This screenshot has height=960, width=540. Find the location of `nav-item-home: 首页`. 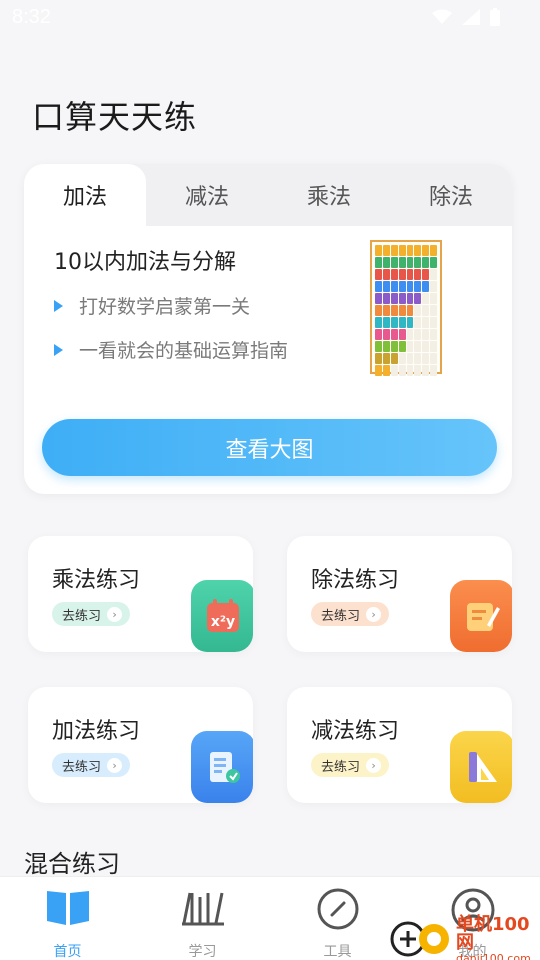

nav-item-home: 首页 is located at coordinates (67, 918).